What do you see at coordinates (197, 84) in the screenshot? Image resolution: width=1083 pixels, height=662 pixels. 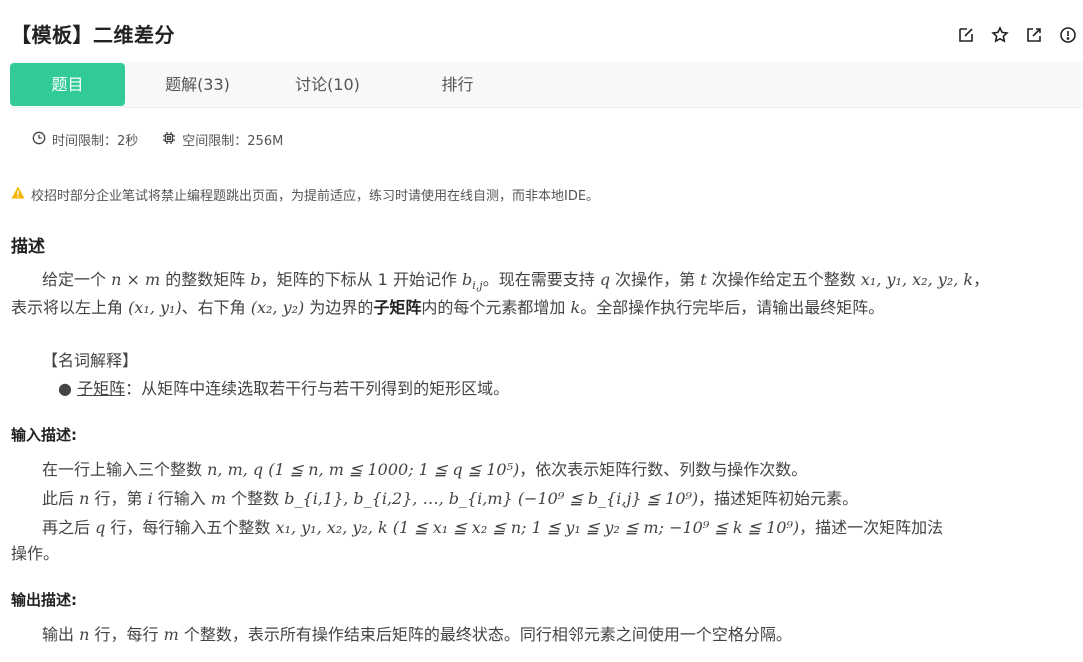 I see `tab-solutions: 题解(33)` at bounding box center [197, 84].